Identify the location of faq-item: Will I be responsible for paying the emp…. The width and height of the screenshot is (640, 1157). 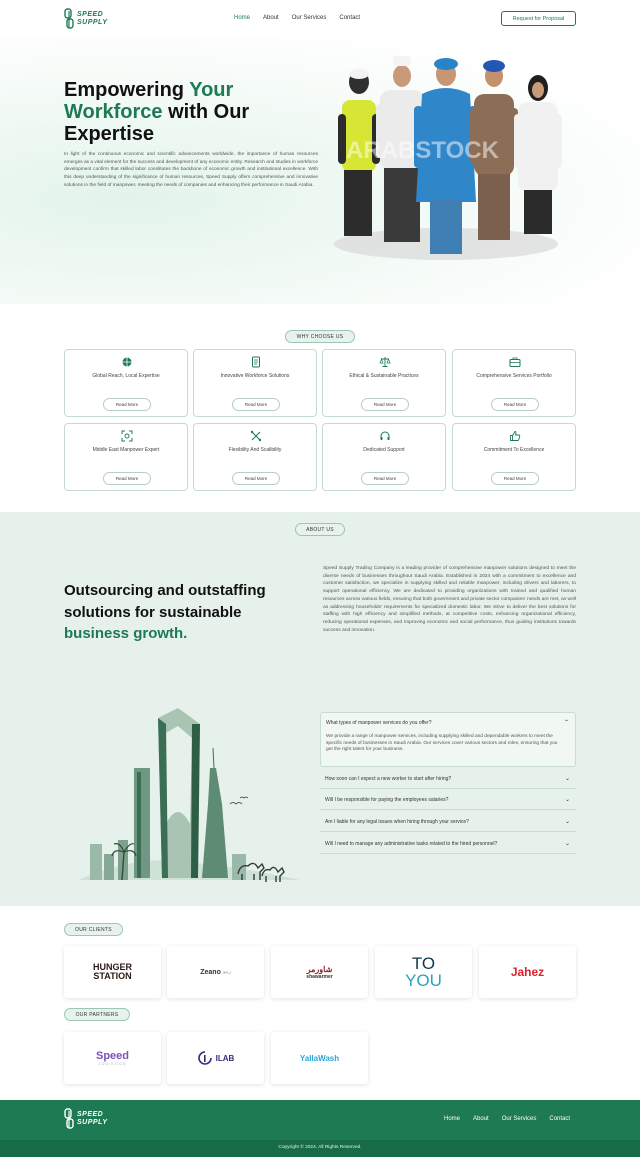
(448, 800).